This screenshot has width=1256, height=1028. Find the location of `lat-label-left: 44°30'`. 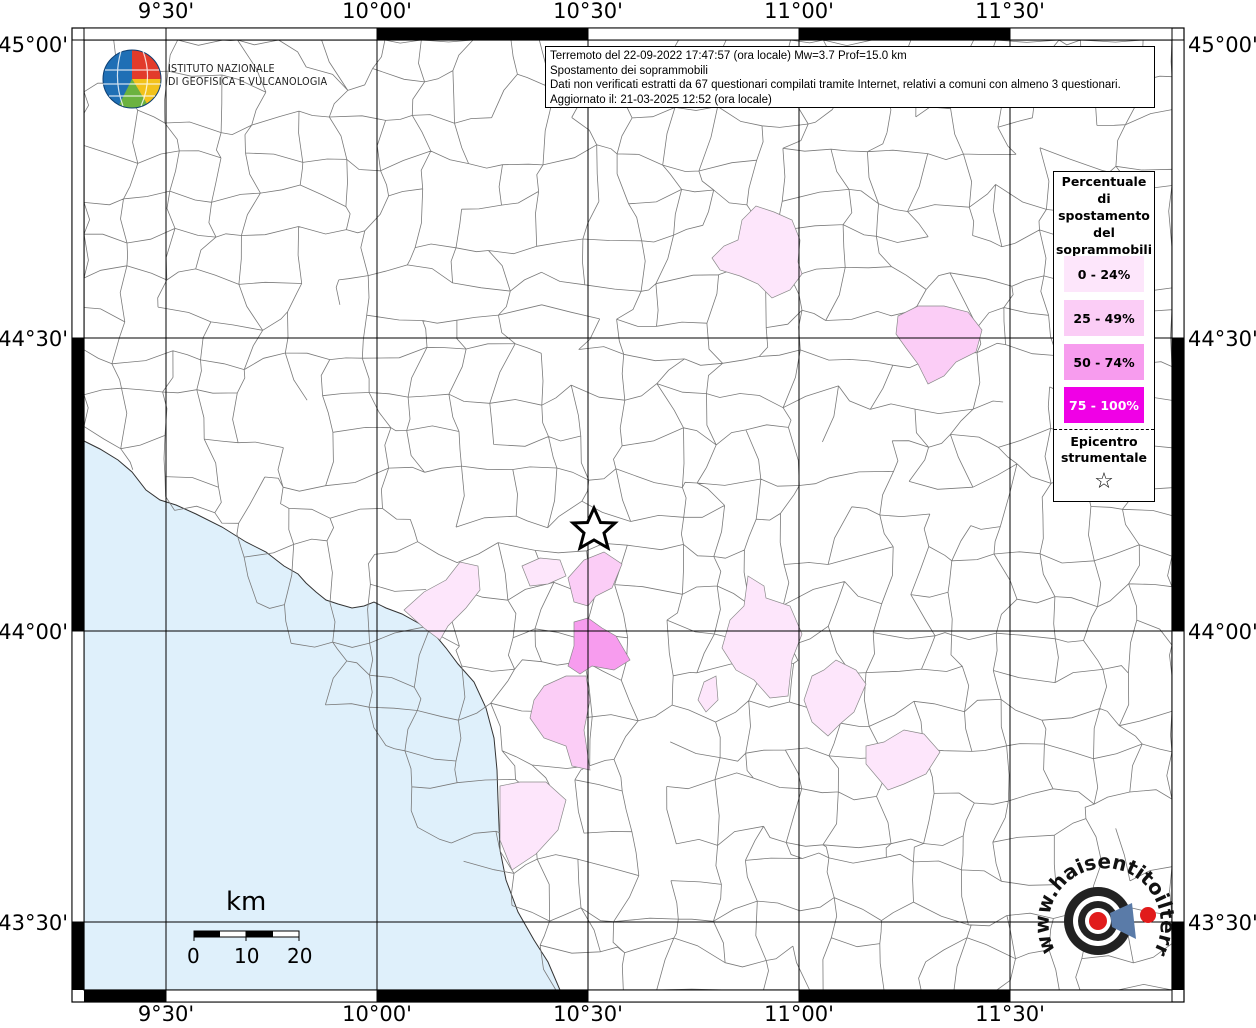

lat-label-left: 44°30' is located at coordinates (34, 339).